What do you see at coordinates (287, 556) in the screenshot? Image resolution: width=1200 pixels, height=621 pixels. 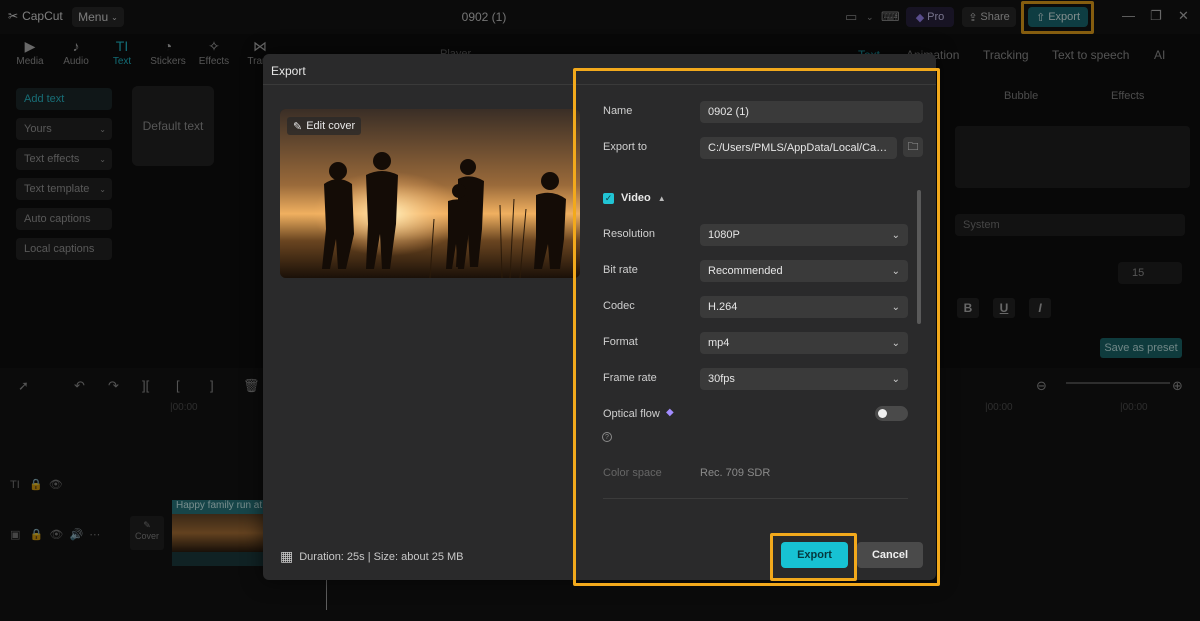 I see `film-icon: ▦` at bounding box center [287, 556].